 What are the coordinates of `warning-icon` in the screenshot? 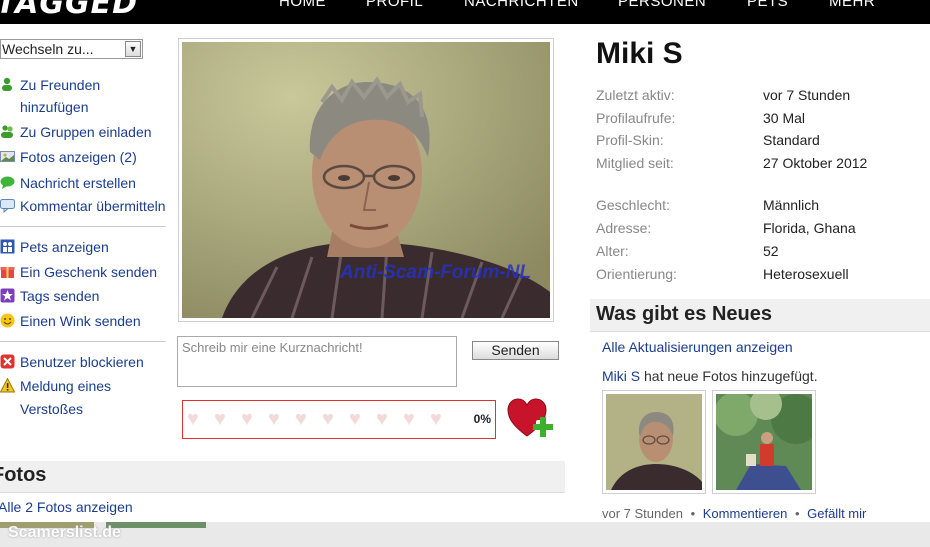 It's located at (7, 385).